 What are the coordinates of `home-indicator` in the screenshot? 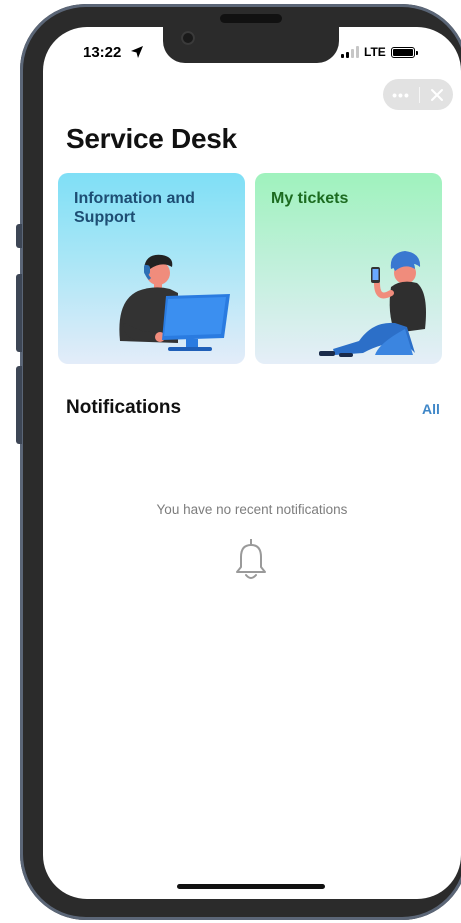 It's located at (251, 886).